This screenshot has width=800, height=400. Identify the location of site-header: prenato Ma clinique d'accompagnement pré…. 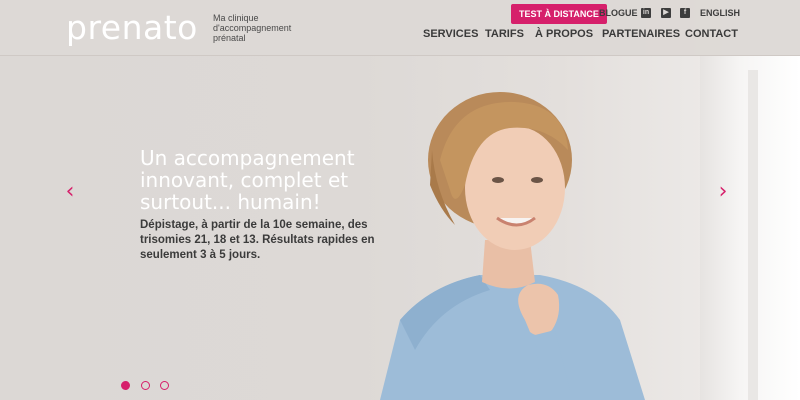
(400, 28).